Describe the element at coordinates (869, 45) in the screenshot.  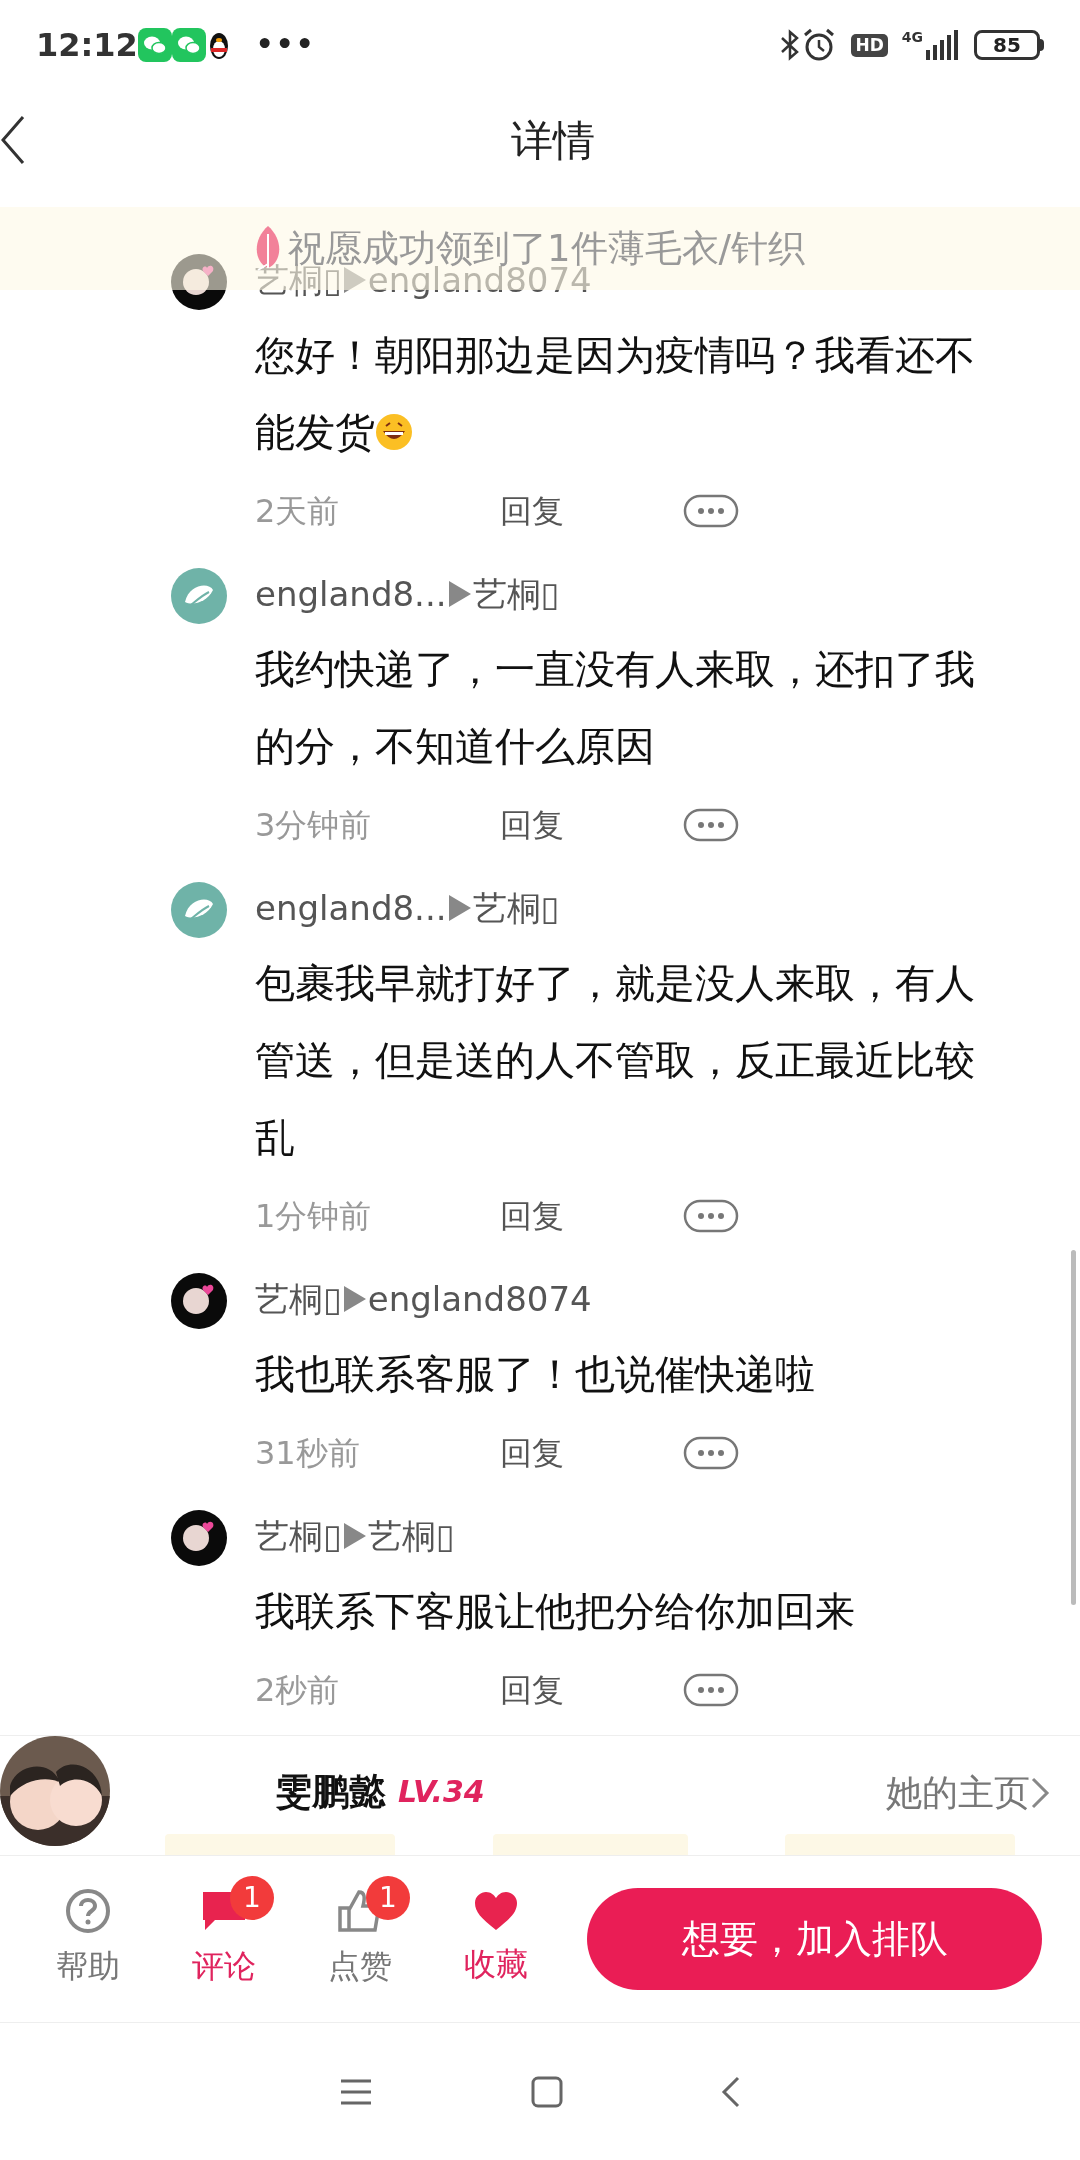
I see `hd-indicator: HD` at that location.